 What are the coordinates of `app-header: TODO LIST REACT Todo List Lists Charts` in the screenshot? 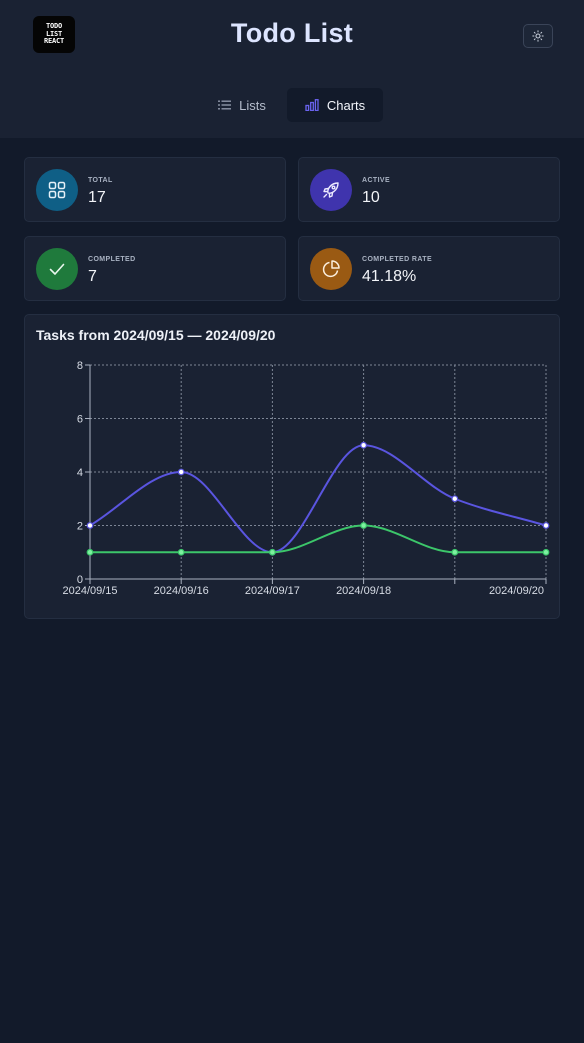 It's located at (292, 69).